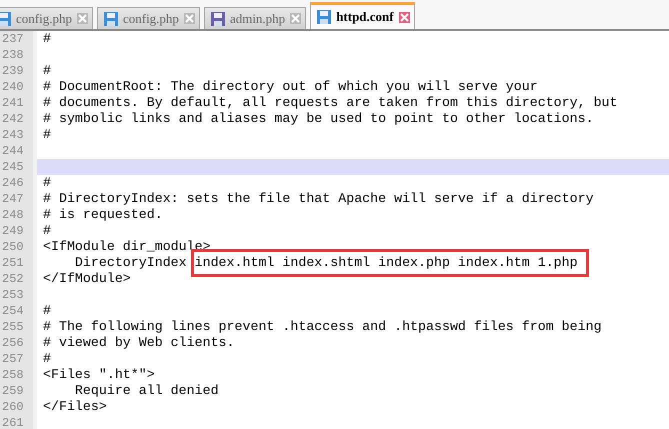 The width and height of the screenshot is (669, 429). What do you see at coordinates (18, 39) in the screenshot?
I see `line-number: 237` at bounding box center [18, 39].